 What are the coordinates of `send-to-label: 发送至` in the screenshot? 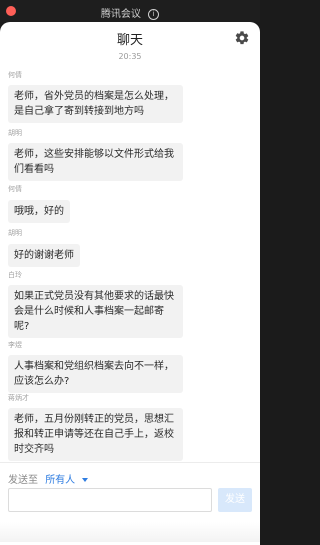 It's located at (23, 480).